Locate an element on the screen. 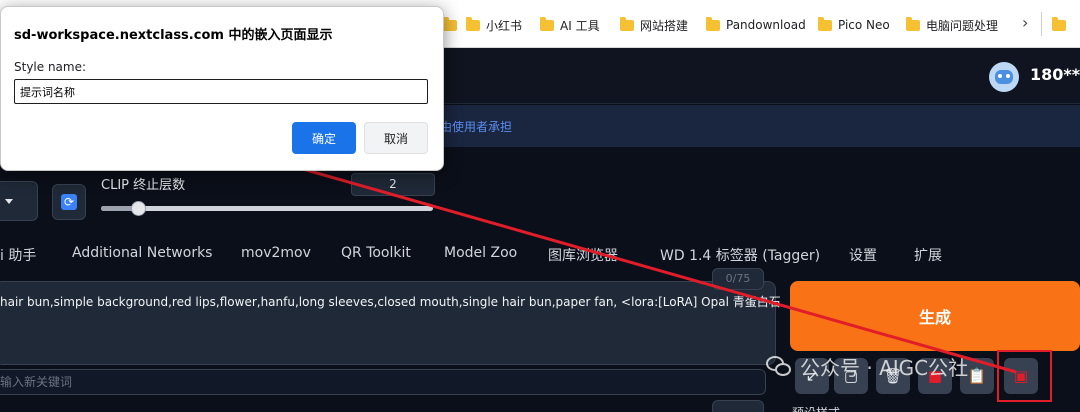  username: 180*** is located at coordinates (1055, 74).